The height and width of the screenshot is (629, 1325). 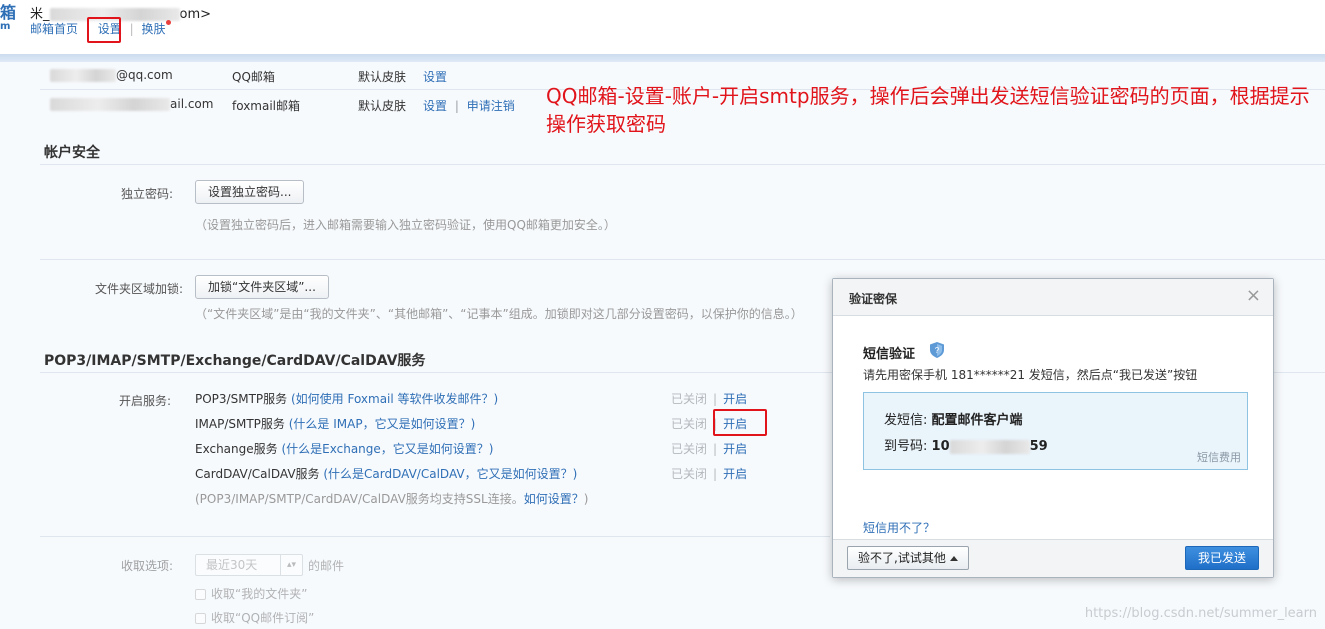 What do you see at coordinates (5, 26) in the screenshot?
I see `logo-subtext: m` at bounding box center [5, 26].